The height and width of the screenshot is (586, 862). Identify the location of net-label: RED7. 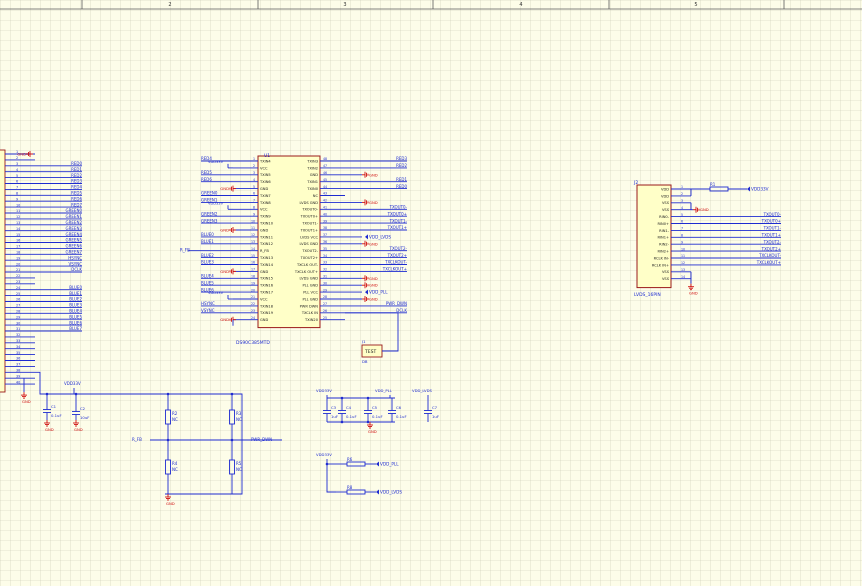
(76, 204).